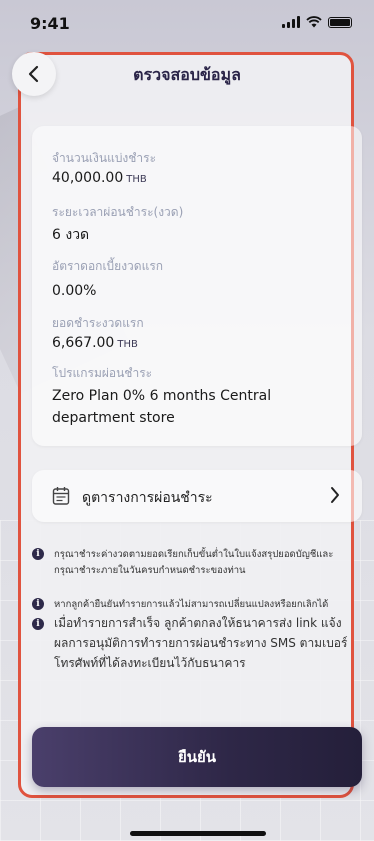 The image size is (374, 841). Describe the element at coordinates (335, 495) in the screenshot. I see `chevron-right-icon` at that location.